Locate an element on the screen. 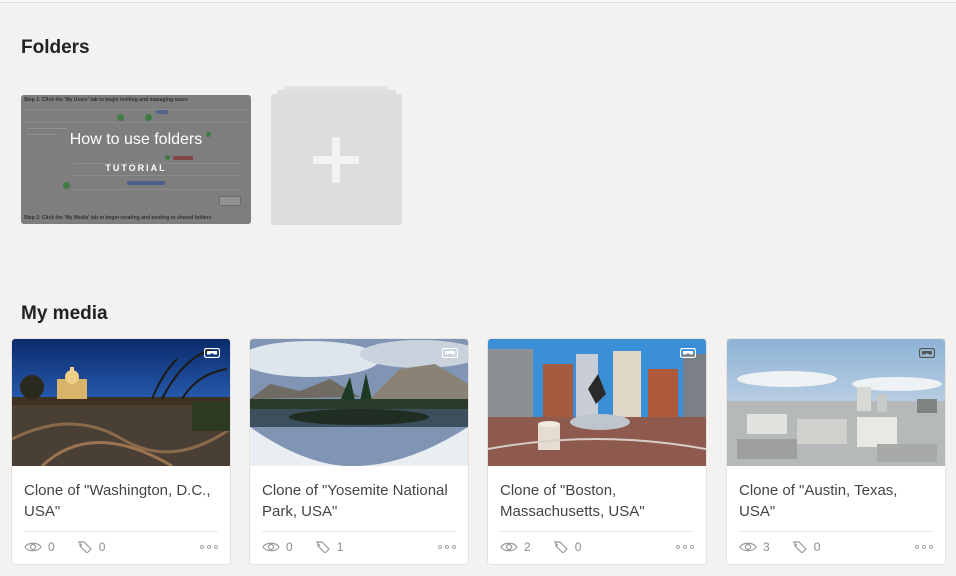 This screenshot has width=956, height=576. media-card: Clone of "Washington, D.C., USA" 0 0 is located at coordinates (121, 451).